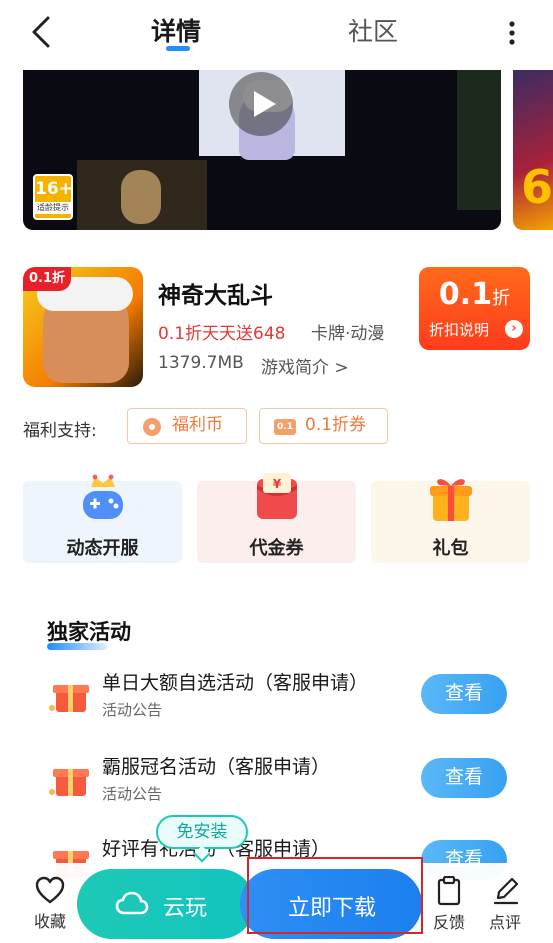  I want to click on feature-label: 动态开服, so click(102, 548).